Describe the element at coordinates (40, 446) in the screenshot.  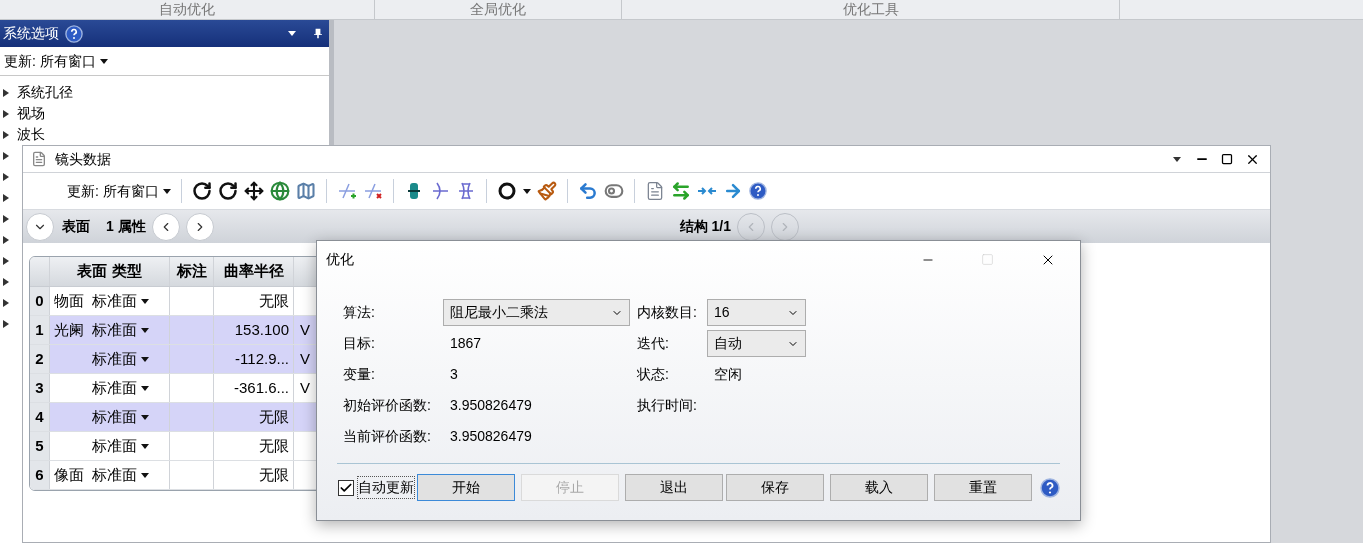
I see `row-number: 5` at that location.